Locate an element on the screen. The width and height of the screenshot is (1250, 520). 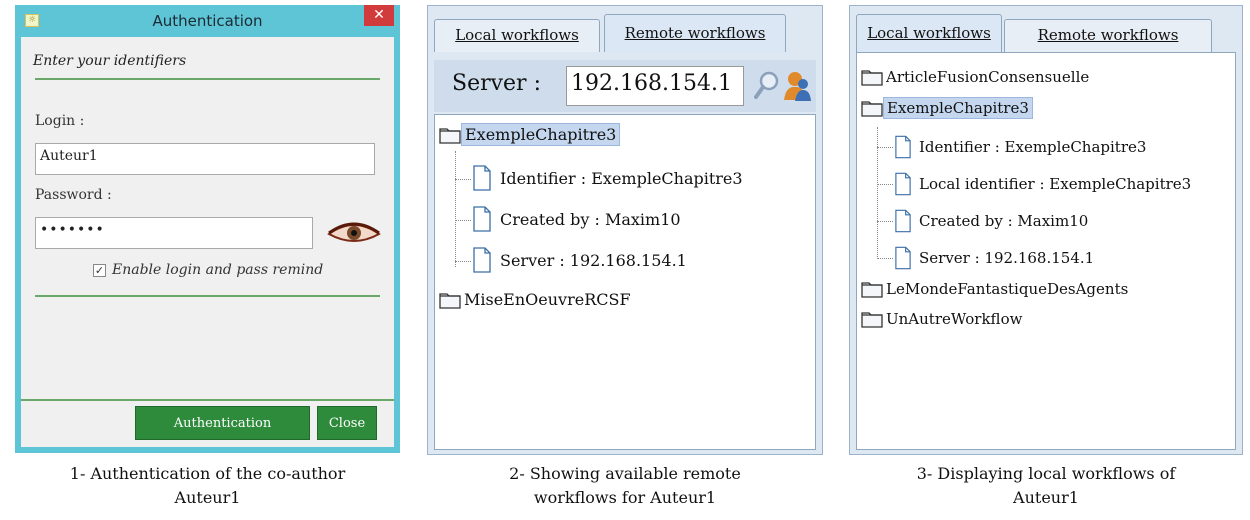
auth-window-title: Authentication is located at coordinates (207, 21).